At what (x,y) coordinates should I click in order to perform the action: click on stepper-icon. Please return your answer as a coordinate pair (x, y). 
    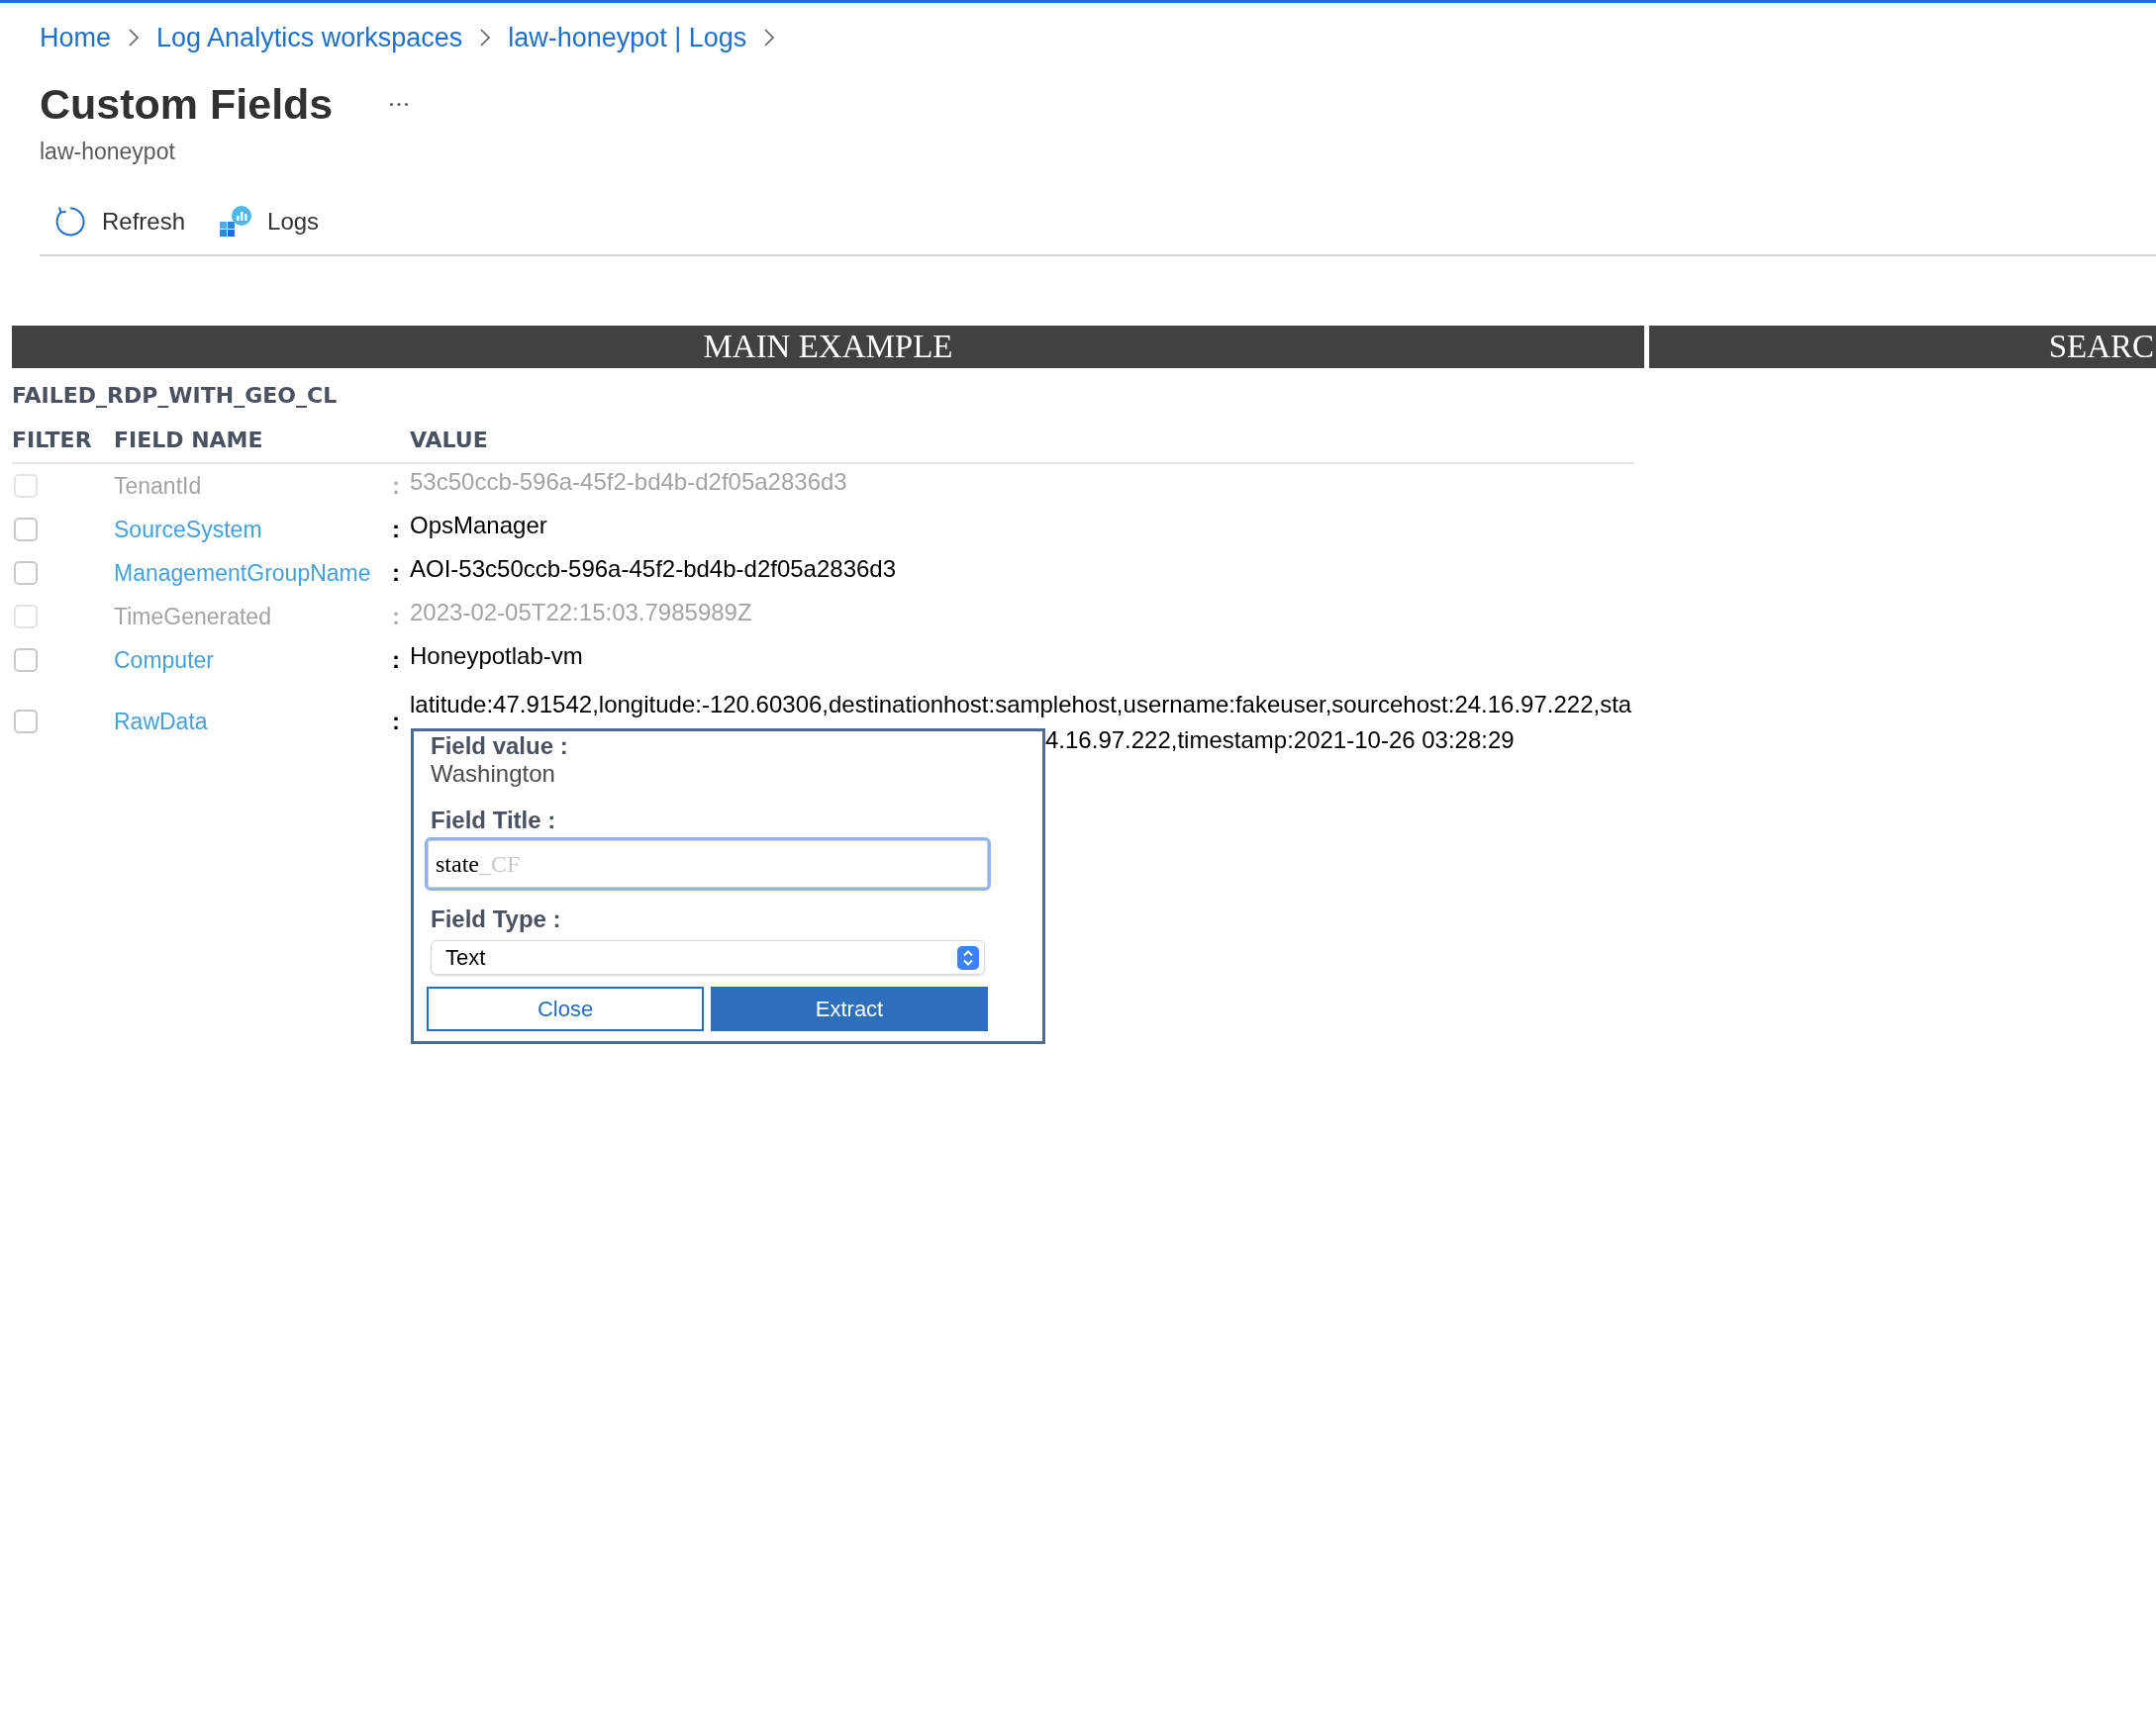
    Looking at the image, I should click on (968, 957).